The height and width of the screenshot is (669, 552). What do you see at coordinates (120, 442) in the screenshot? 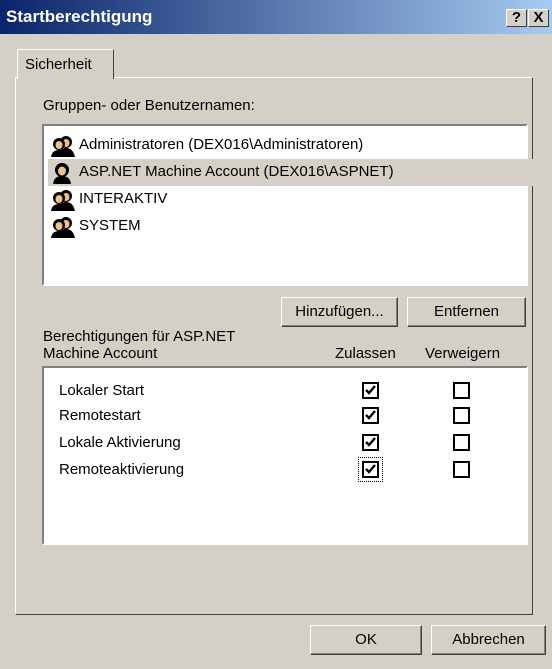
I see `permission-name: Lokale Aktivierung` at bounding box center [120, 442].